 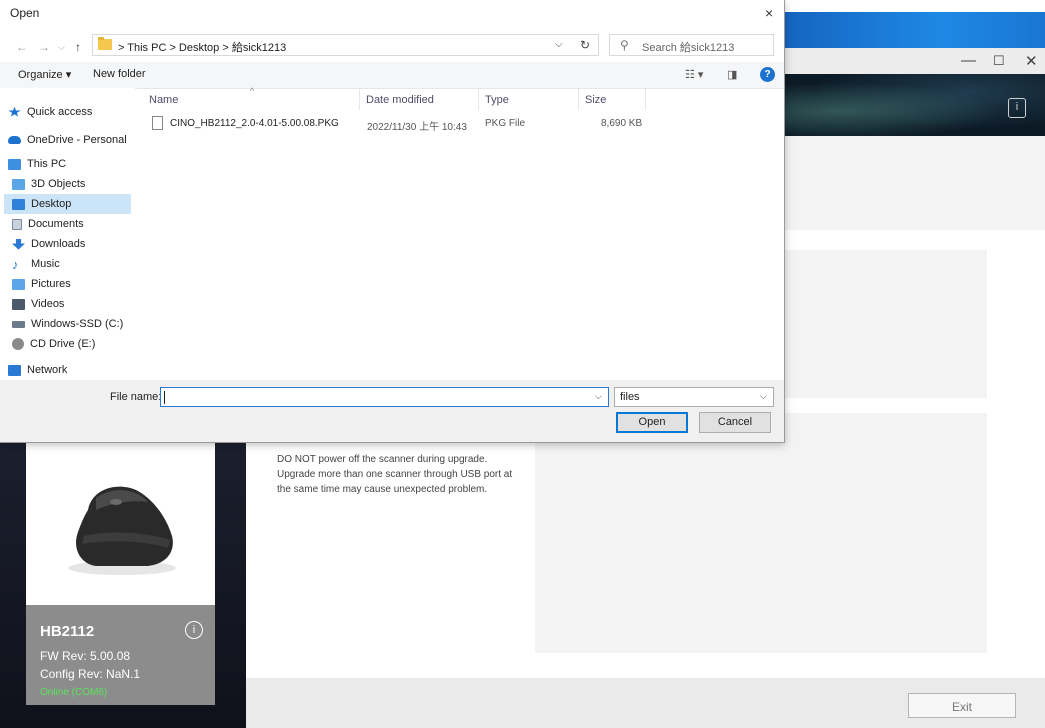 I want to click on fw-revision: FW Rev: 5.00.08, so click(x=85, y=656).